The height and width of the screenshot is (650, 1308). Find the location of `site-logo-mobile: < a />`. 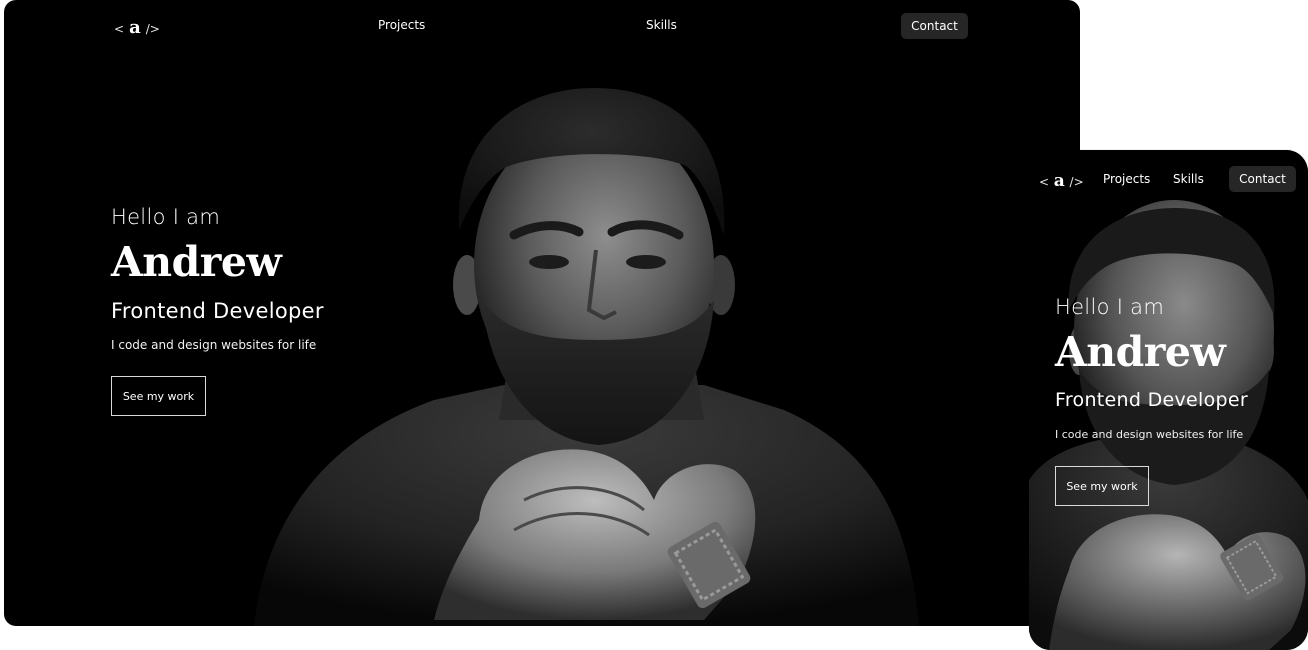

site-logo-mobile: < a /> is located at coordinates (1061, 181).